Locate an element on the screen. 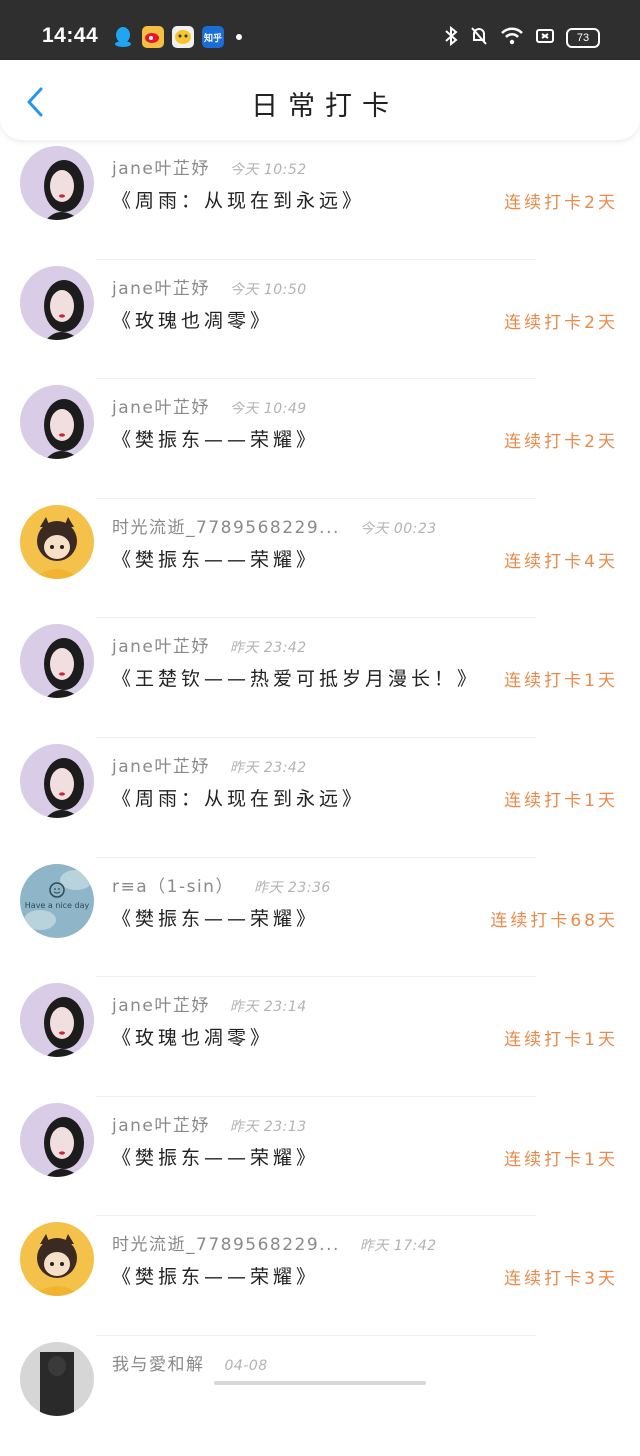 Image resolution: width=640 pixels, height=1456 pixels. checkin-item: 我与愛和解 04-08 is located at coordinates (320, 1396).